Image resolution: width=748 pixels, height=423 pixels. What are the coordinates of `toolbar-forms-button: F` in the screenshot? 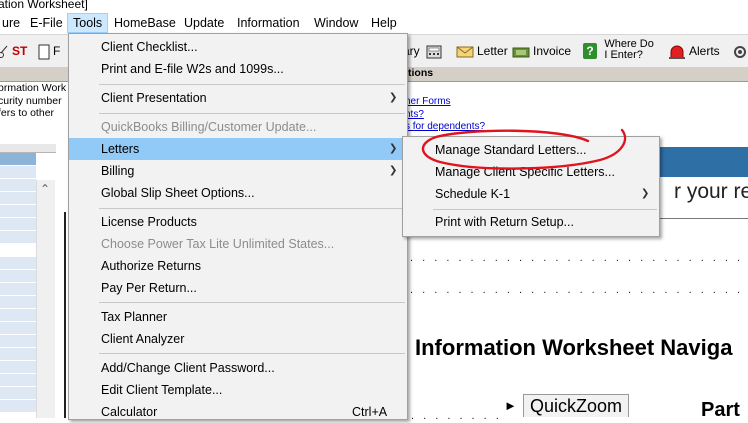 It's located at (49, 51).